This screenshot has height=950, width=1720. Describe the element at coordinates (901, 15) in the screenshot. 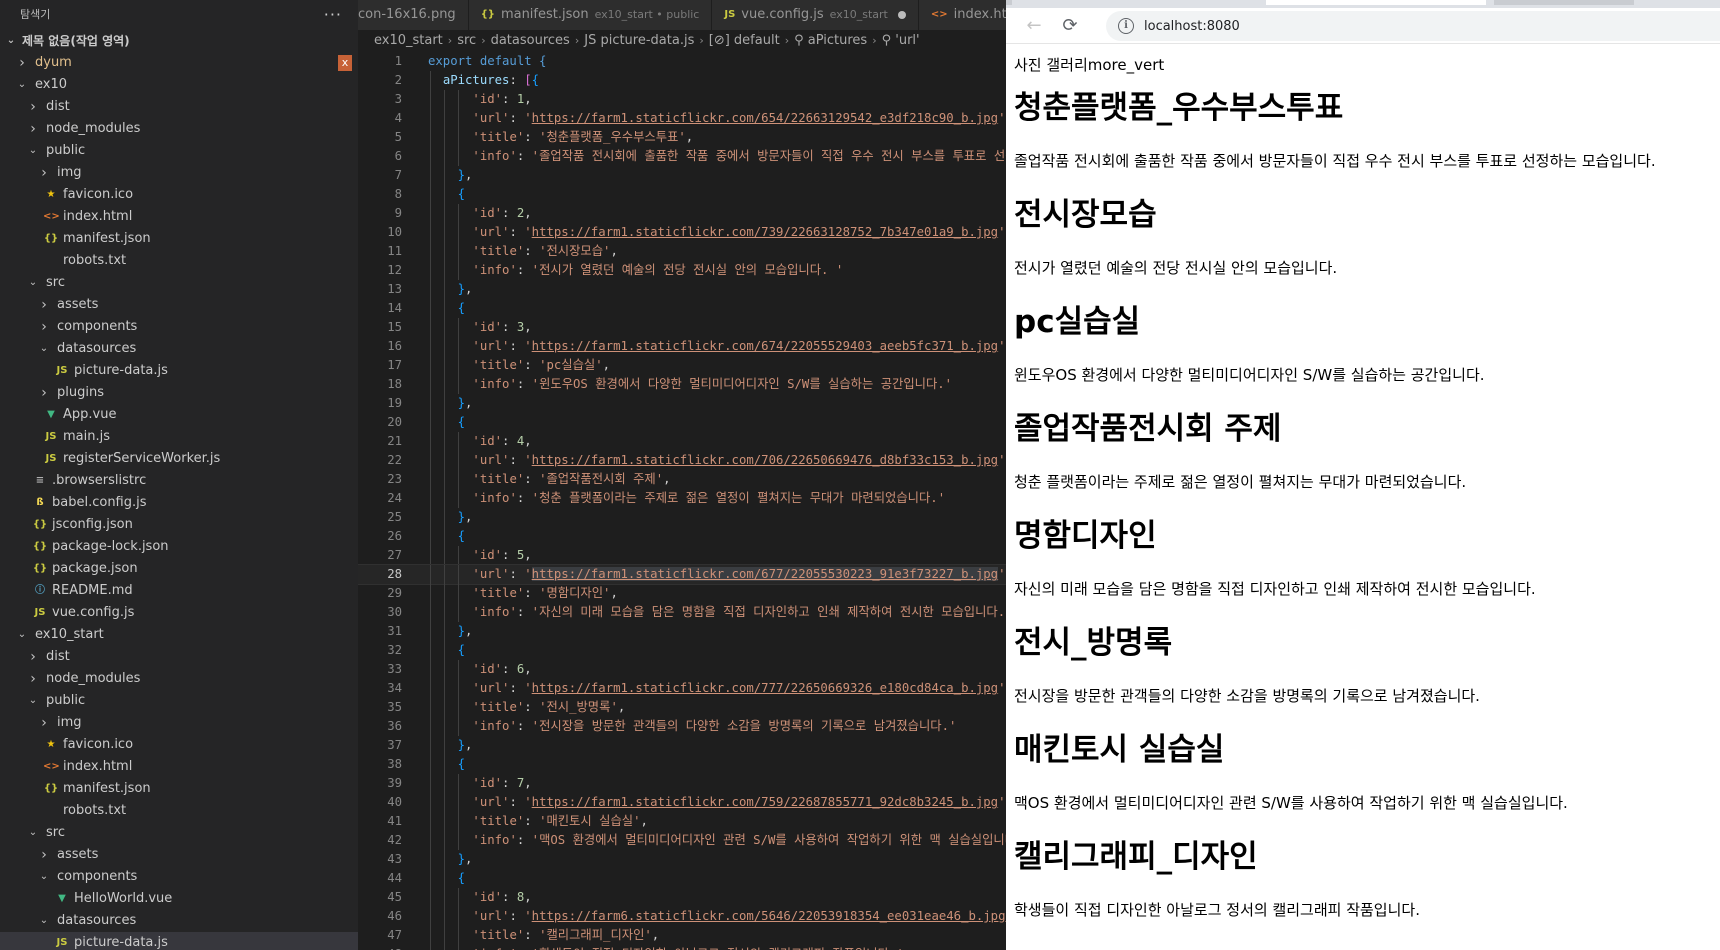

I see `unsaved-dot-icon` at that location.